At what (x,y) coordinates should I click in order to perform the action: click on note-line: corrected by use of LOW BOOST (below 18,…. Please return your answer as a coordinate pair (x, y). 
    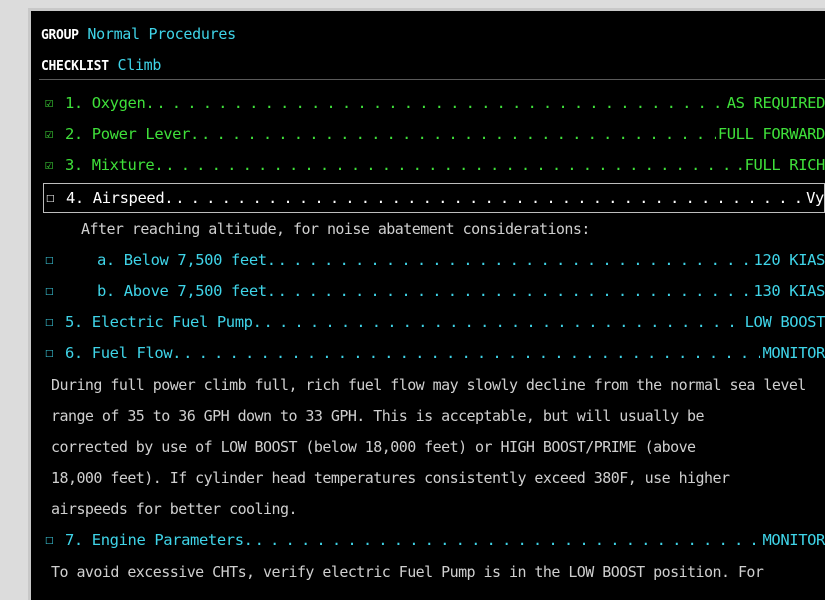
    Looking at the image, I should click on (373, 447).